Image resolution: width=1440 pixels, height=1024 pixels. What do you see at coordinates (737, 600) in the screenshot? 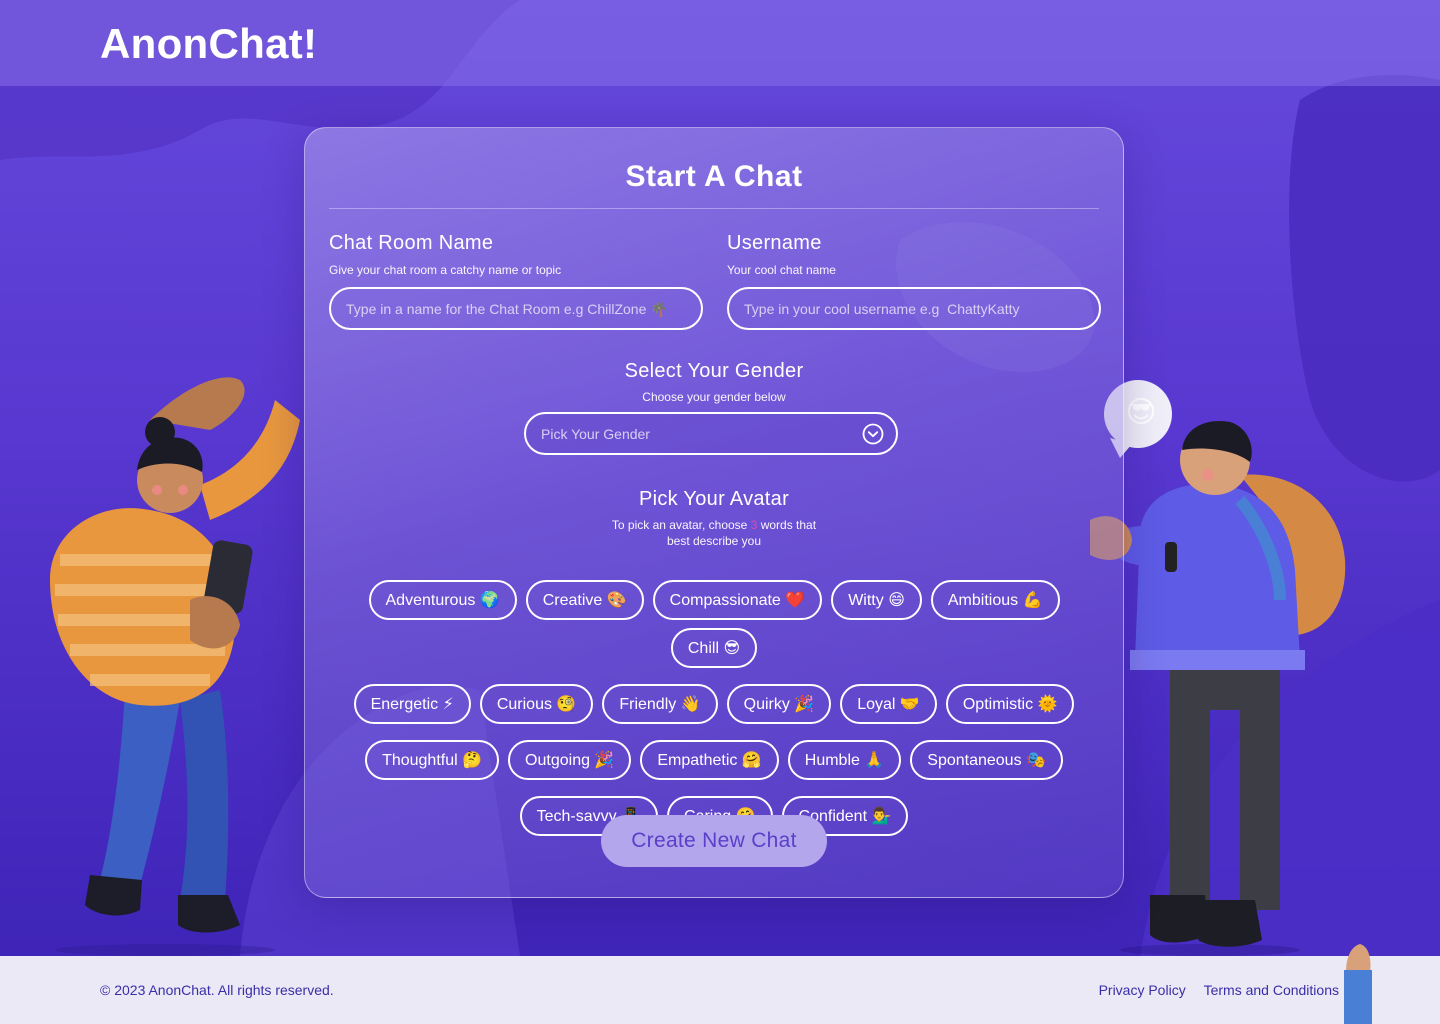
I see `trait-chip: Compassionate ❤️` at bounding box center [737, 600].